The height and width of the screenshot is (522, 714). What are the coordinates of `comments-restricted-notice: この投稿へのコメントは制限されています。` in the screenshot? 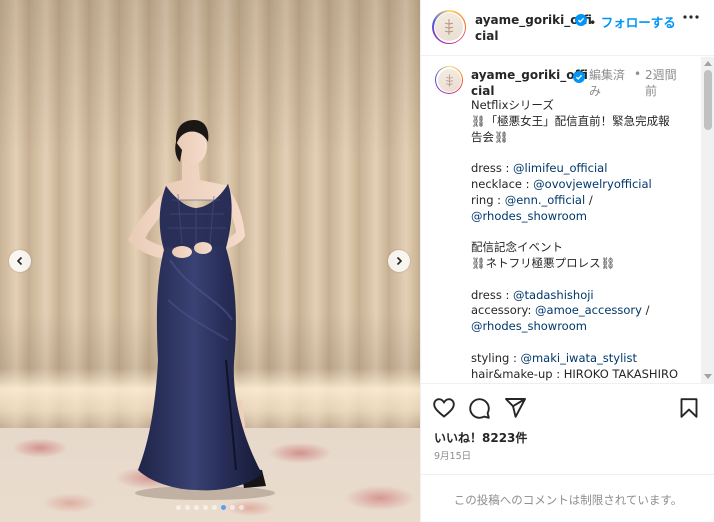 It's located at (568, 500).